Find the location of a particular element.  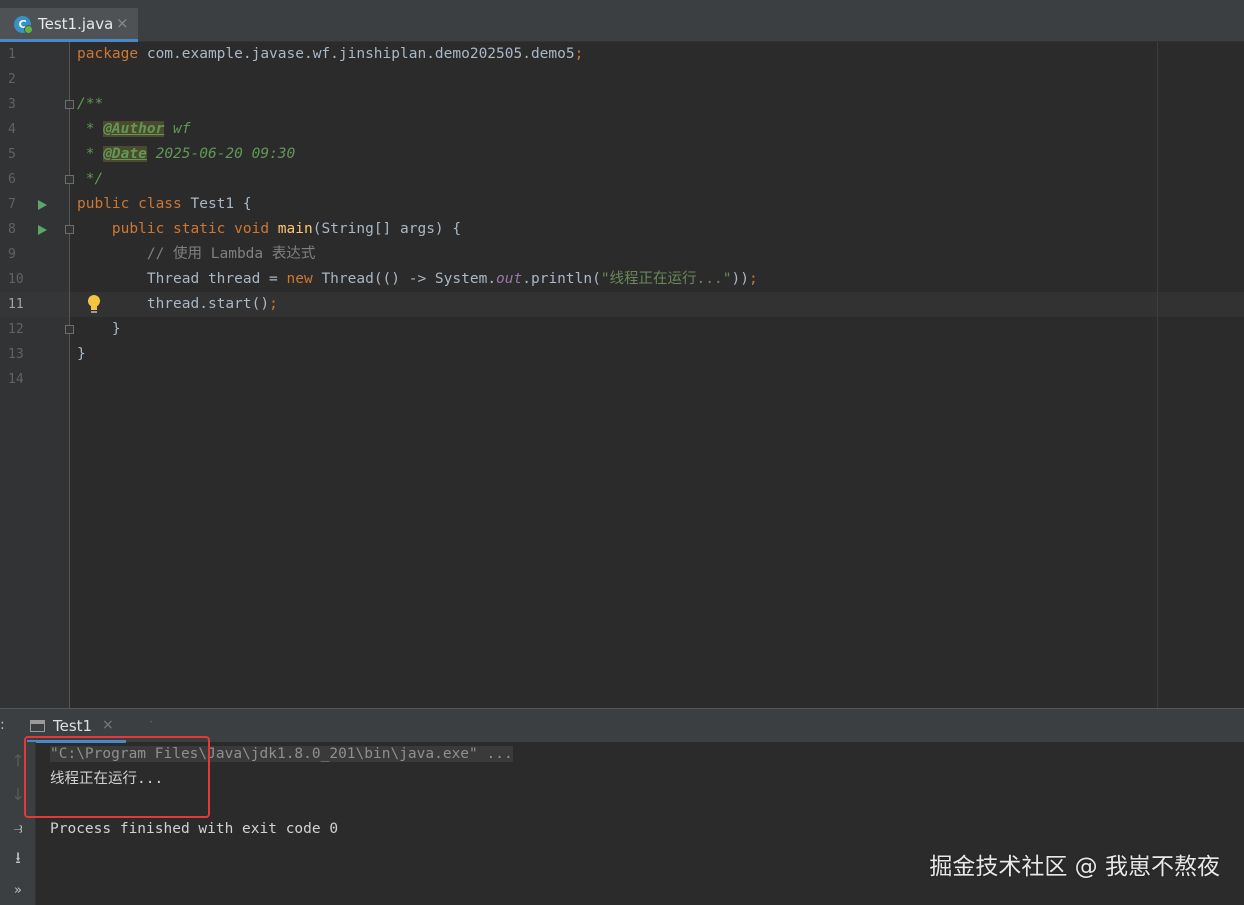

keyword: new is located at coordinates (299, 279).